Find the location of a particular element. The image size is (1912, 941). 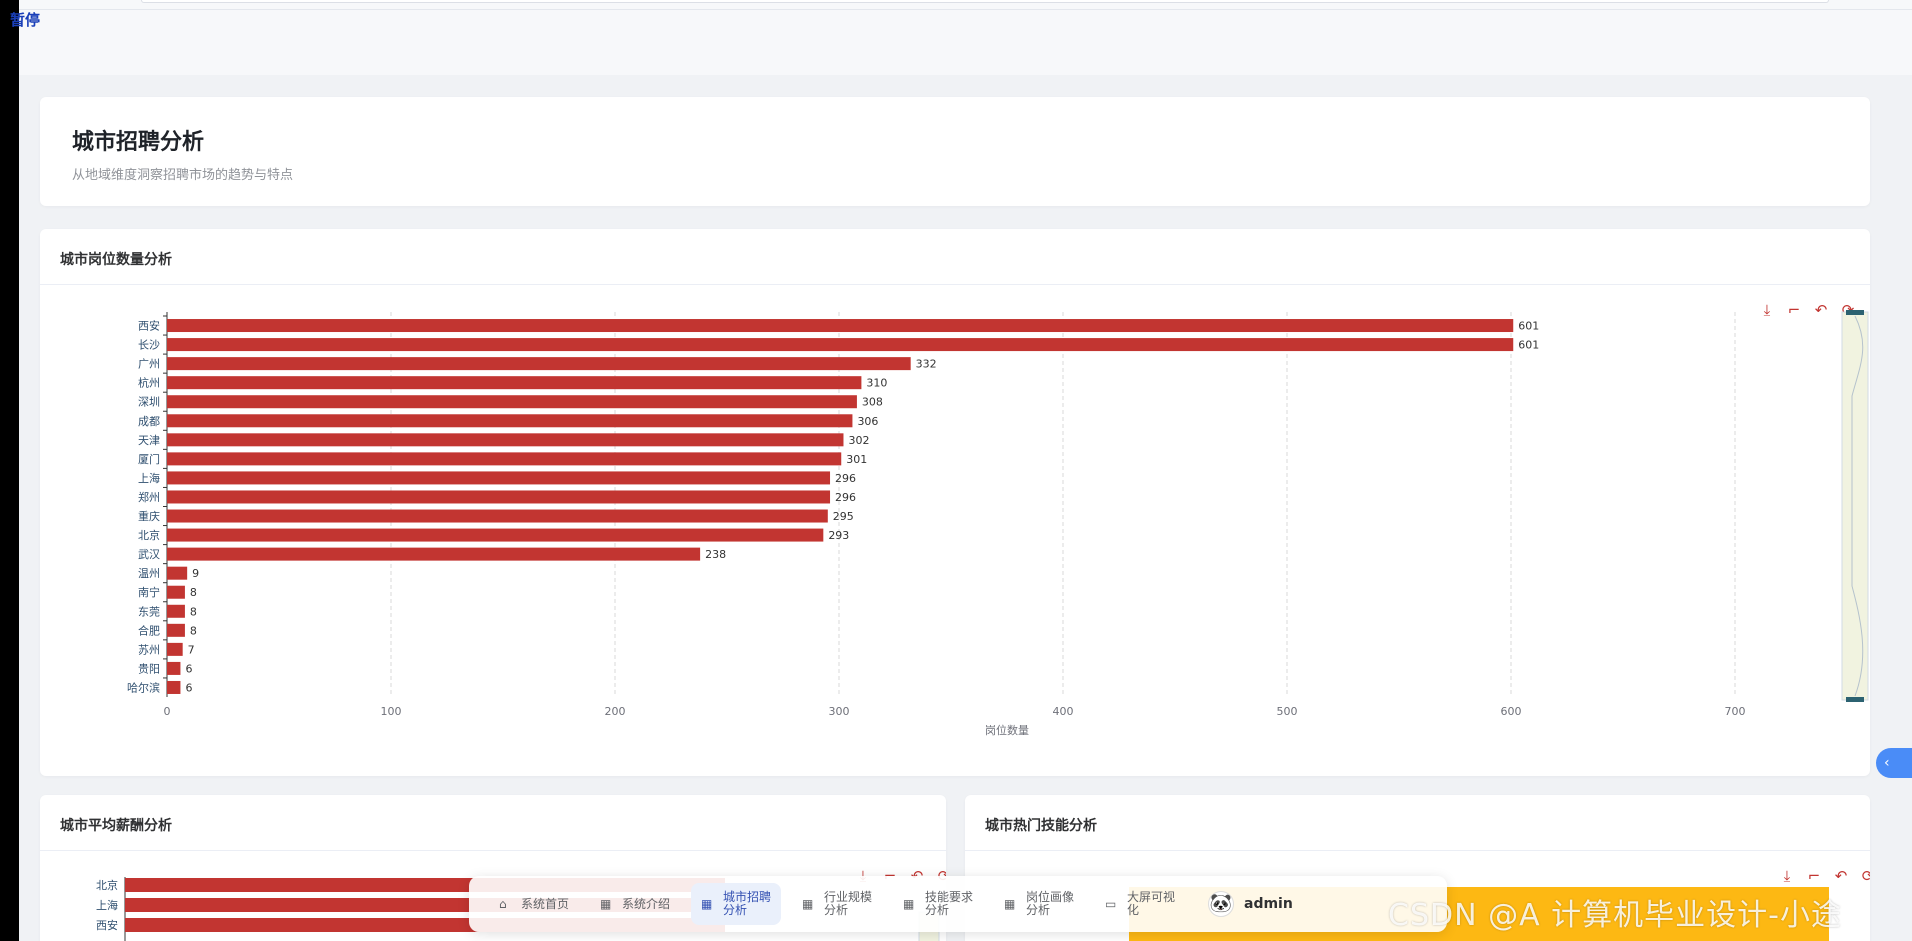

data-label: 293 is located at coordinates (838, 535).